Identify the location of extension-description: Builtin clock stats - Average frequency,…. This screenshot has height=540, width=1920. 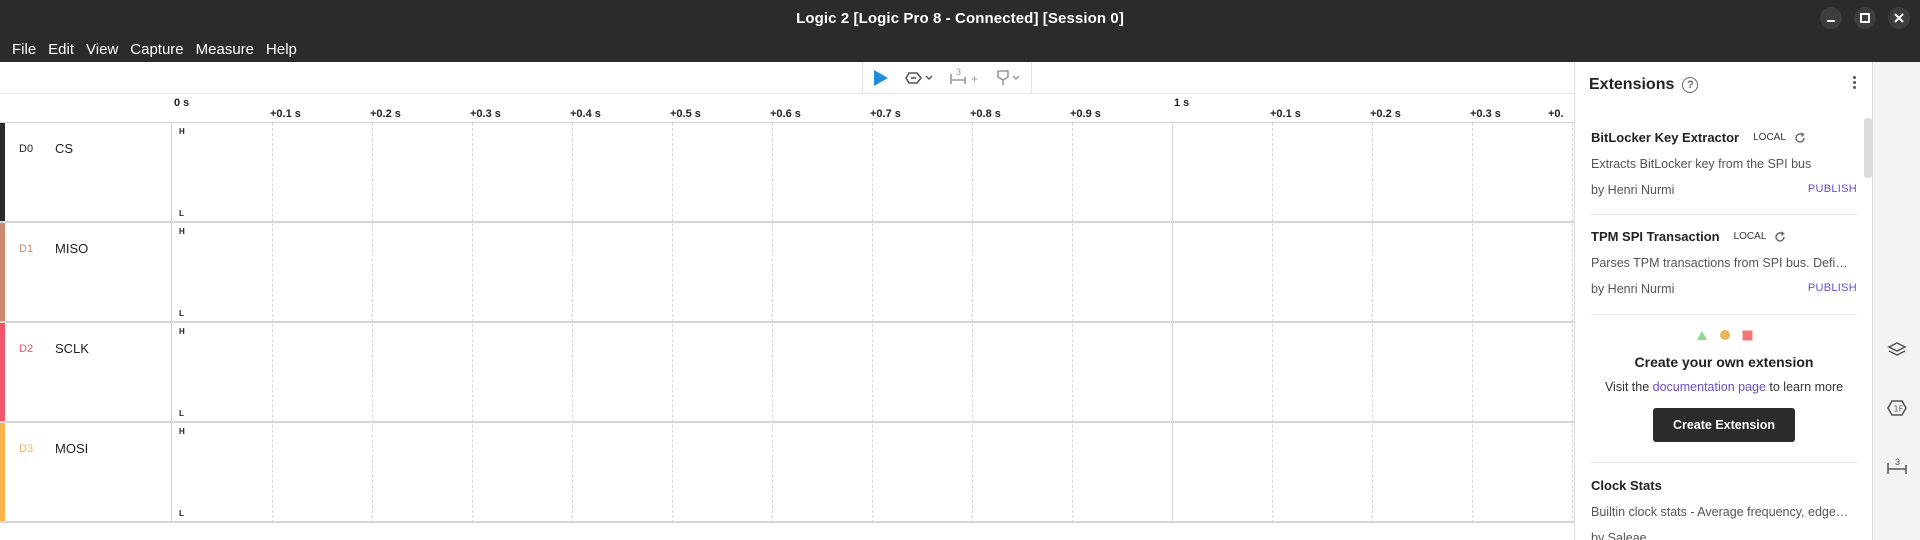
(1720, 512).